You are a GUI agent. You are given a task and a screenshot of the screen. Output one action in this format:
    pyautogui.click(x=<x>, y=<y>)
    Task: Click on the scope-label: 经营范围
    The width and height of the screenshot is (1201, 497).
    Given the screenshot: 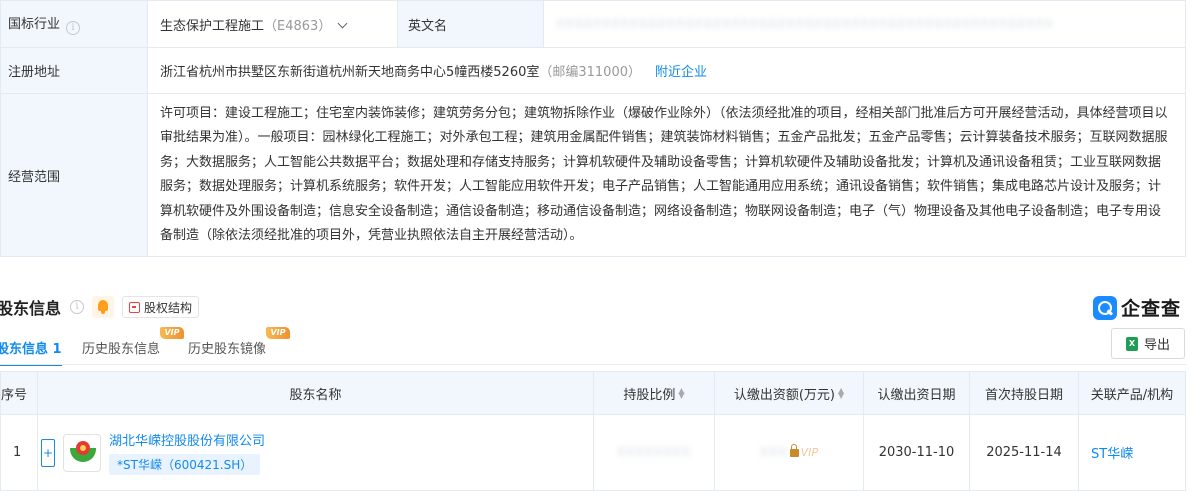 What is the action you would take?
    pyautogui.click(x=34, y=177)
    